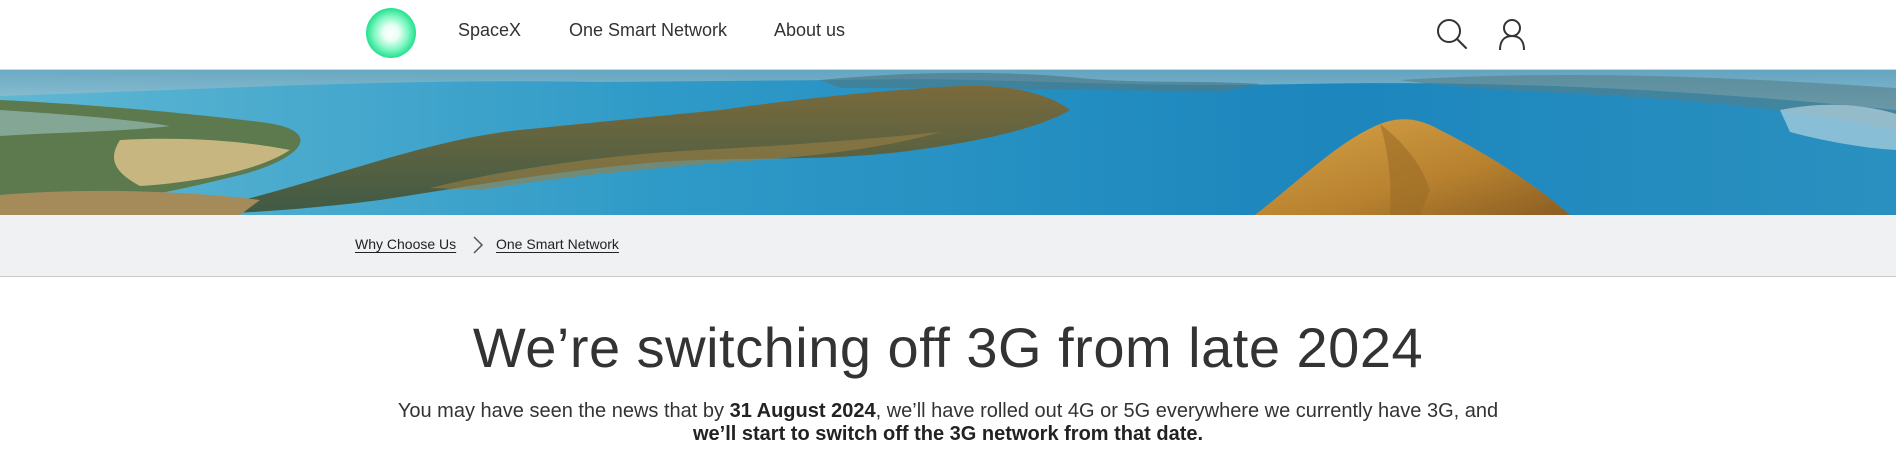 This screenshot has height=472, width=1896. What do you see at coordinates (948, 35) in the screenshot?
I see `site-header: SpaceX One Smart Network About us` at bounding box center [948, 35].